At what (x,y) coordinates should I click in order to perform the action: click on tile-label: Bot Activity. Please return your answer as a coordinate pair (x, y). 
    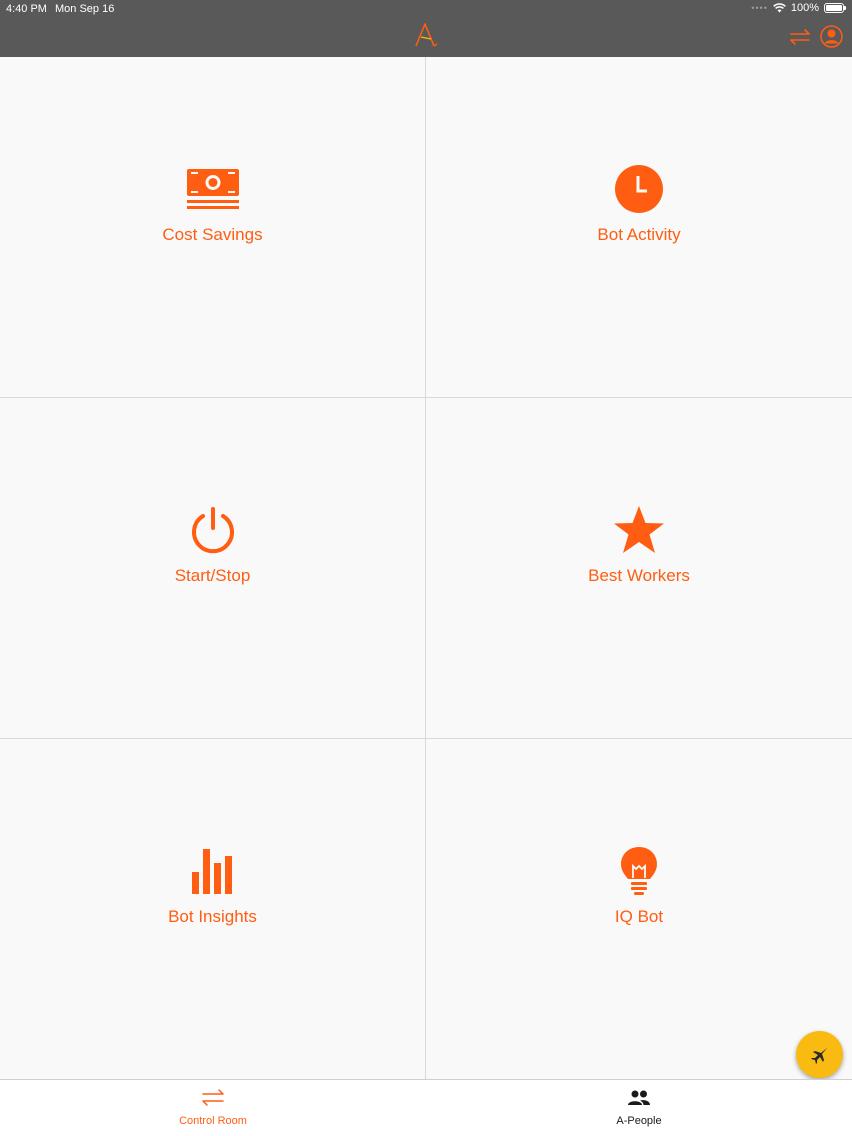
    Looking at the image, I should click on (639, 234).